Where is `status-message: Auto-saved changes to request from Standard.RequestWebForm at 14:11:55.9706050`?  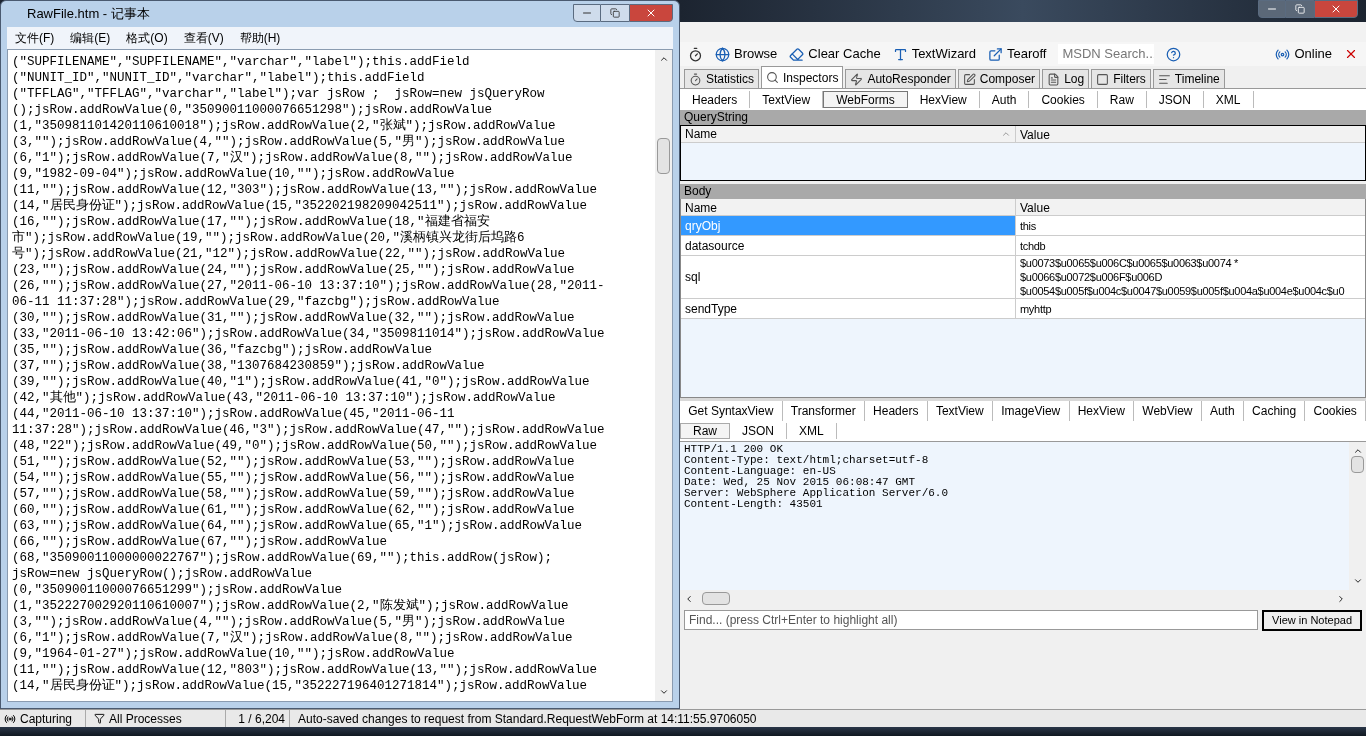 status-message: Auto-saved changes to request from Standard.RequestWebForm at 14:11:55.9706050 is located at coordinates (527, 719).